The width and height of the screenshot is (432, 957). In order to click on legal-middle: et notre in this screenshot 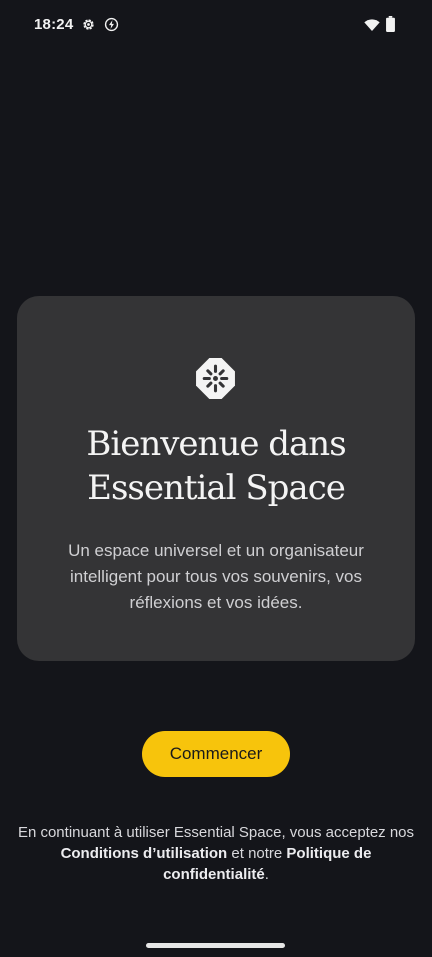, I will do `click(257, 853)`.